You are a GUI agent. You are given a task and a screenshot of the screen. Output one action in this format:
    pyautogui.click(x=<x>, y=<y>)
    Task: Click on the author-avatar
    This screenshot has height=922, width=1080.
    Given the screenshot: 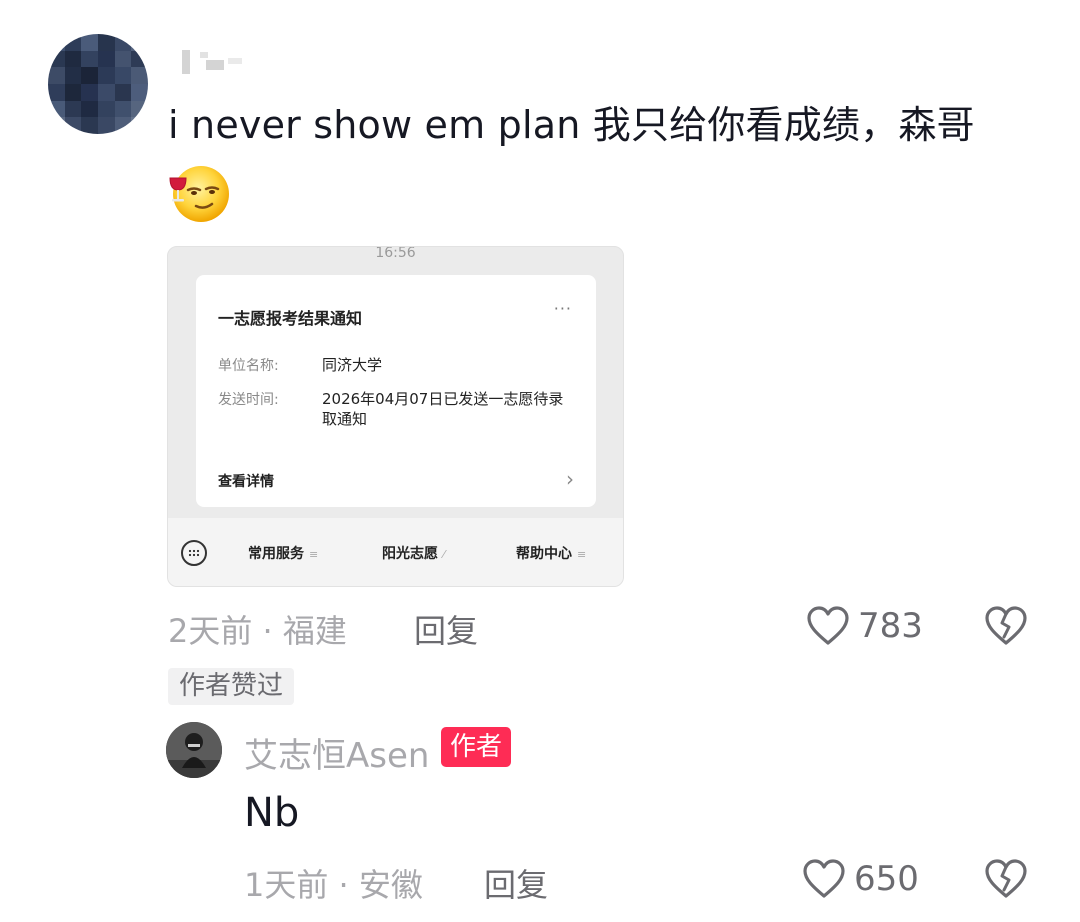 What is the action you would take?
    pyautogui.click(x=194, y=750)
    